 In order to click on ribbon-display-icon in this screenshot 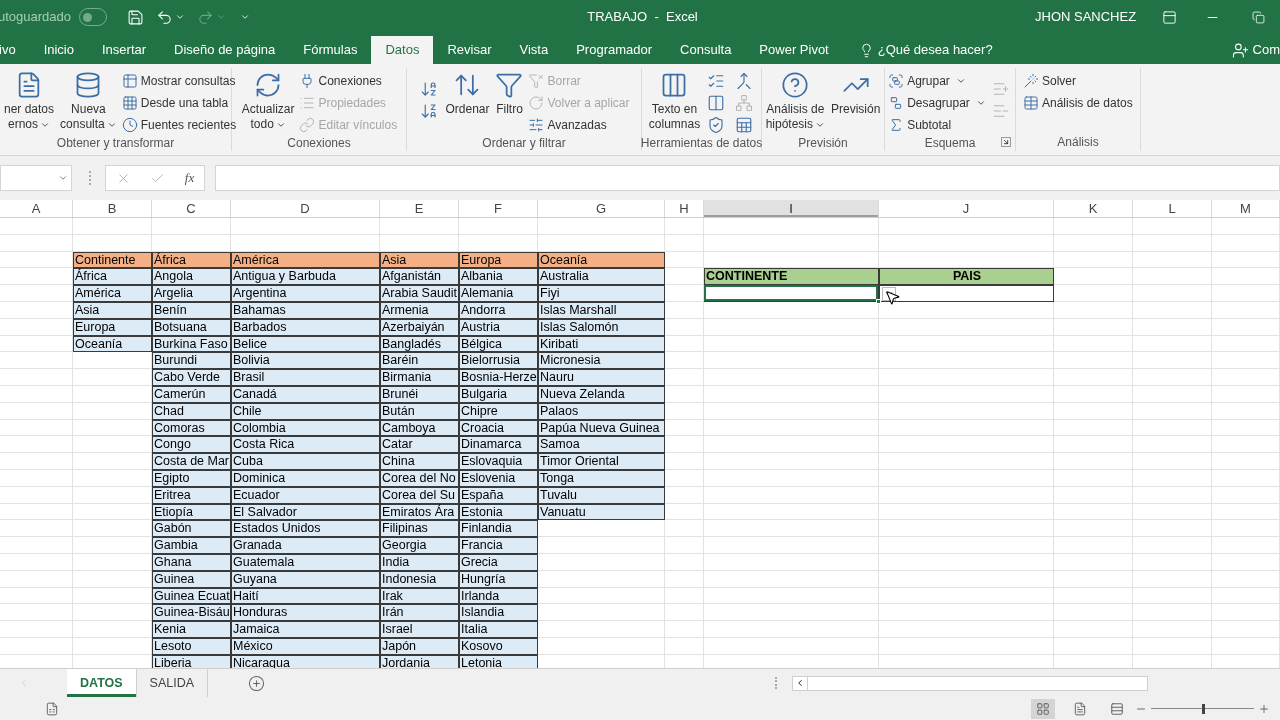, I will do `click(1170, 17)`.